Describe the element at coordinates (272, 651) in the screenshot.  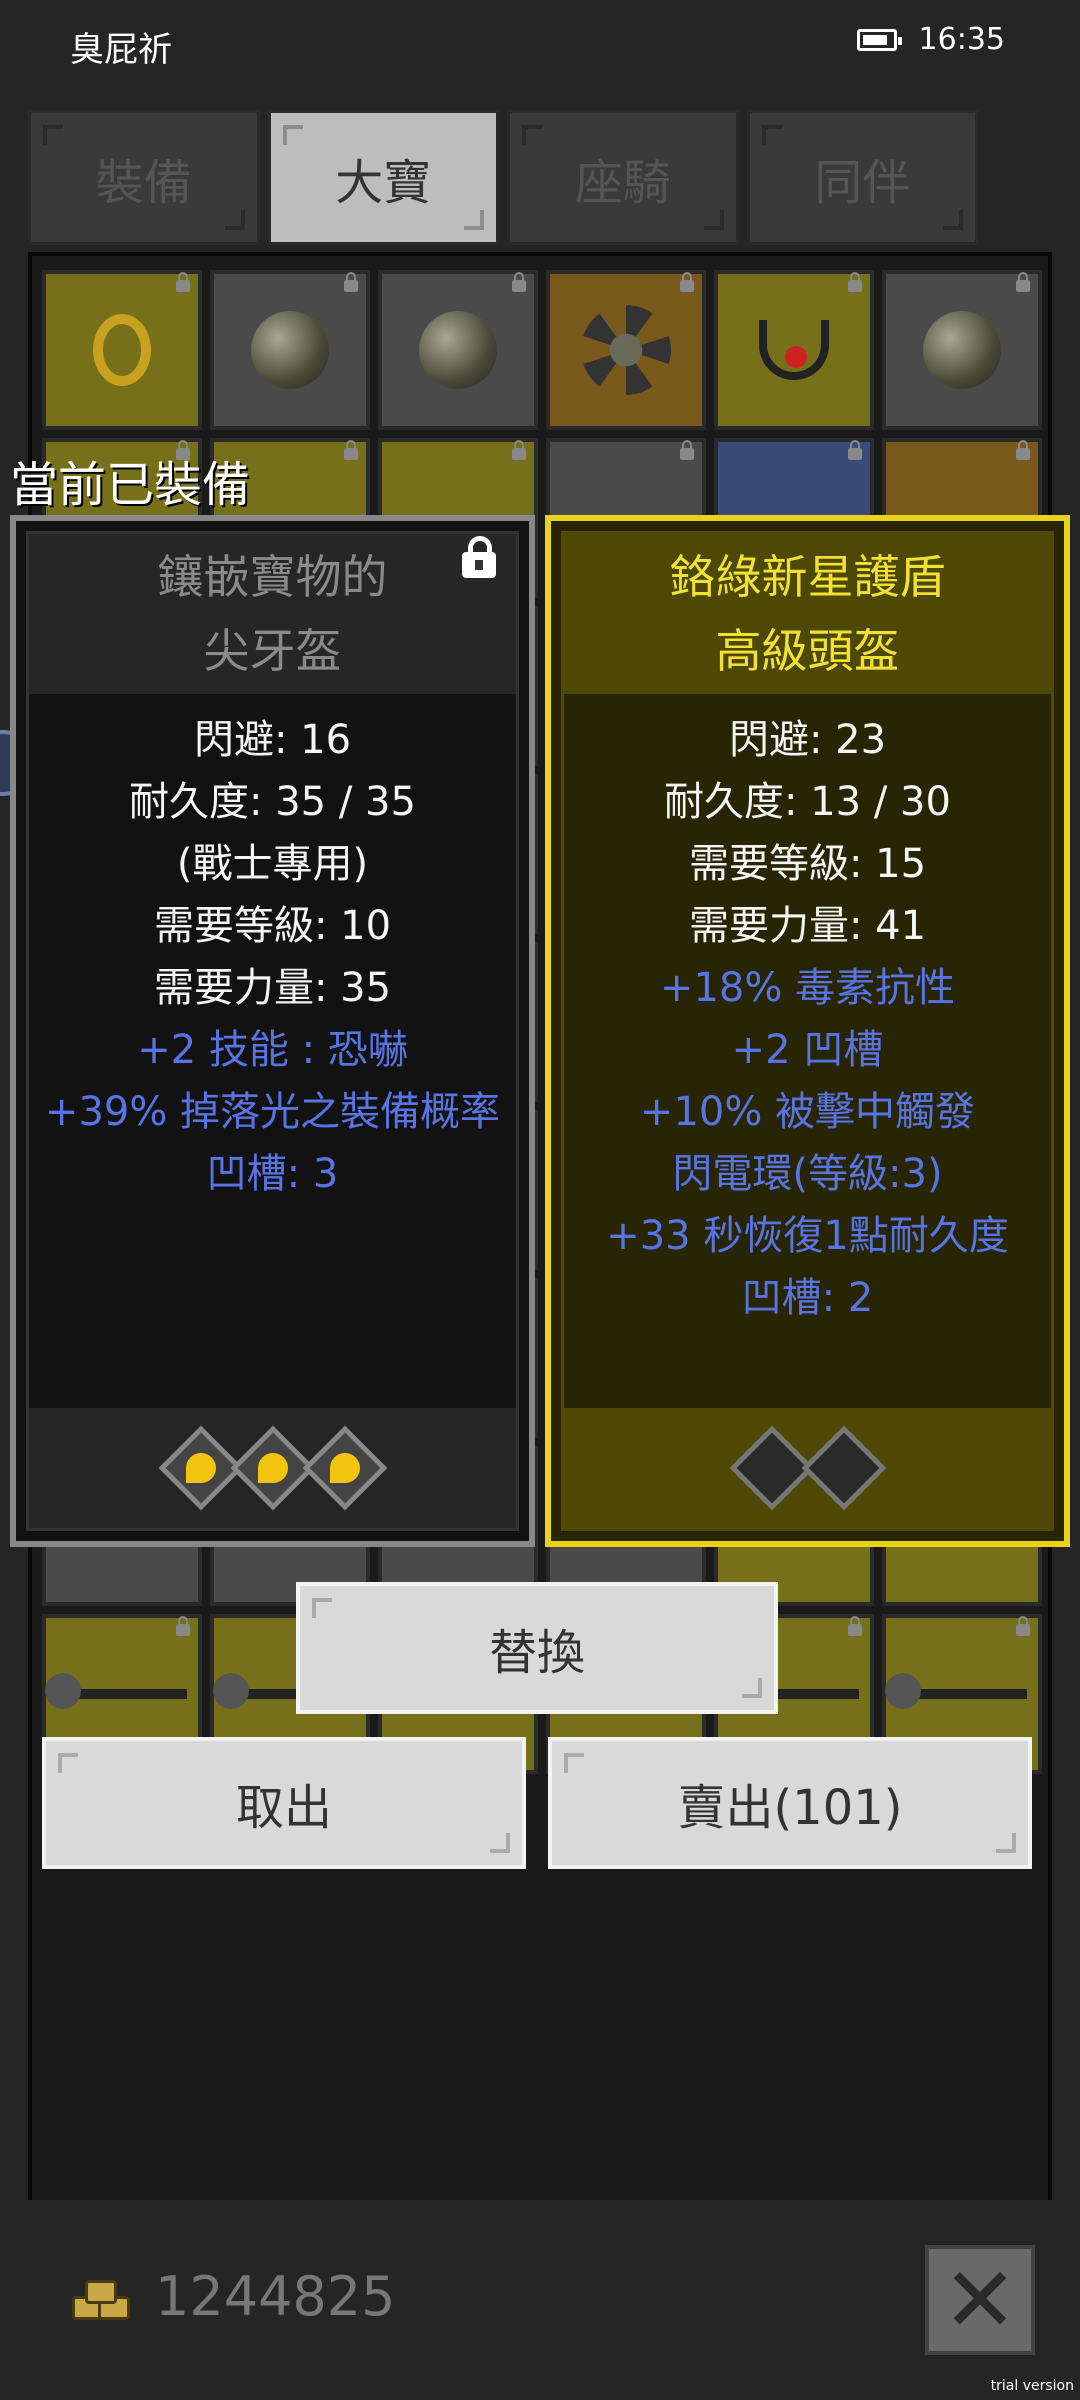
I see `item-name-line2: 尖牙盔` at that location.